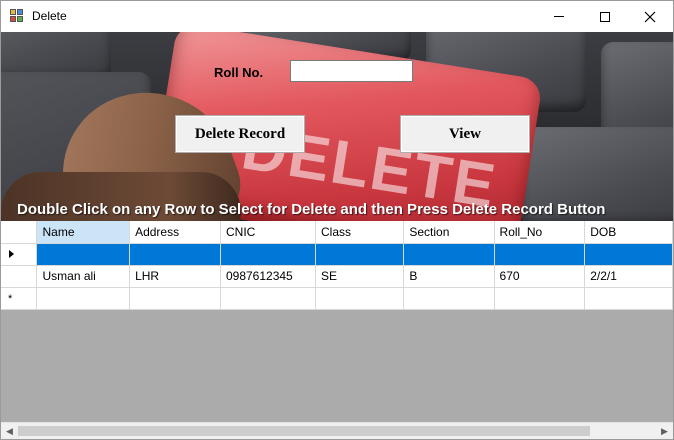  I want to click on column-header-section: Section, so click(449, 232).